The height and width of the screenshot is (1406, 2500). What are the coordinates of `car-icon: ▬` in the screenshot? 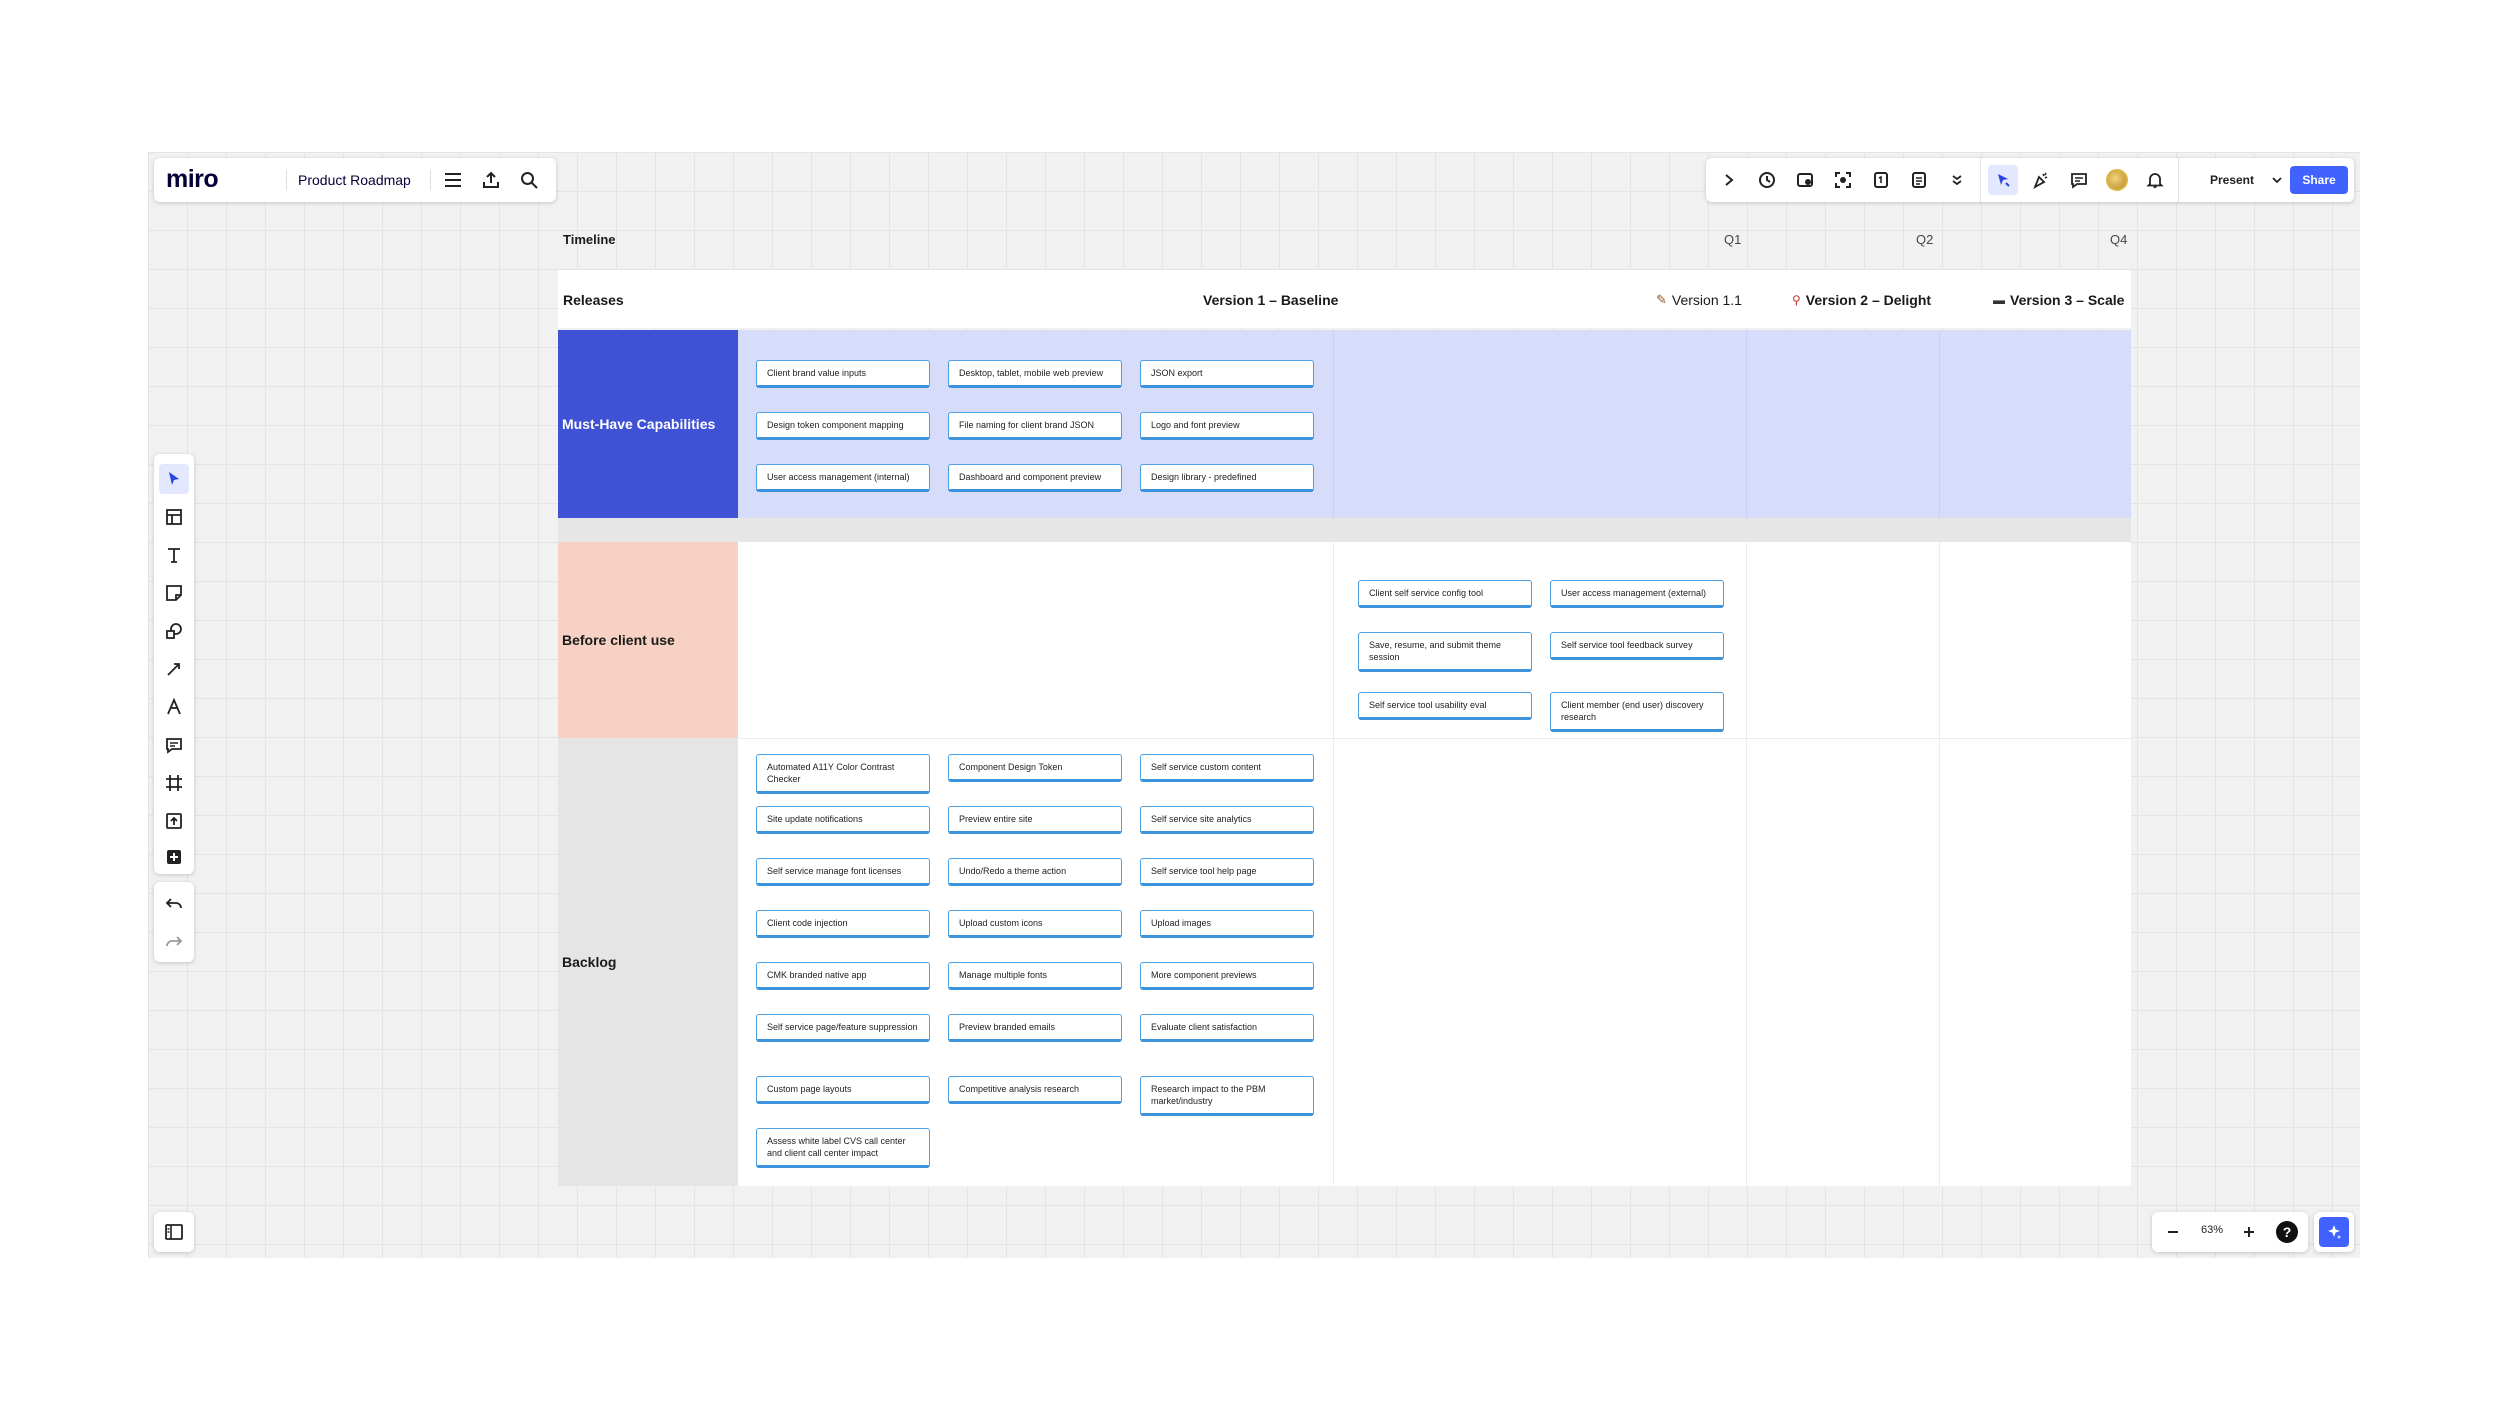 It's located at (1999, 300).